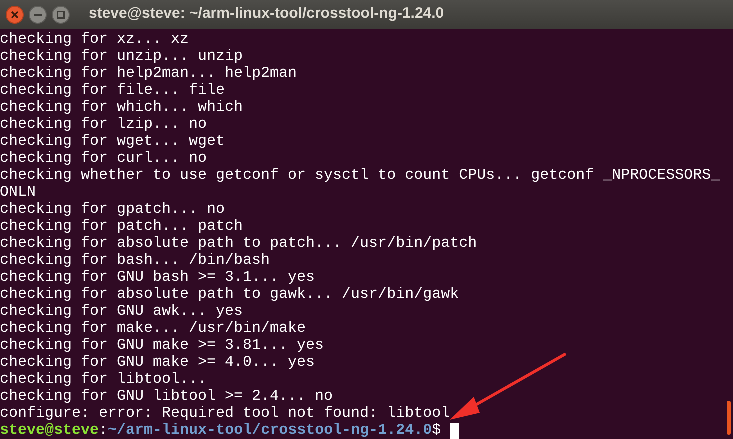 The width and height of the screenshot is (733, 439). Describe the element at coordinates (230, 294) in the screenshot. I see `terminal-line: checking for absolute path to gawk... /usr/bin/gawk` at that location.